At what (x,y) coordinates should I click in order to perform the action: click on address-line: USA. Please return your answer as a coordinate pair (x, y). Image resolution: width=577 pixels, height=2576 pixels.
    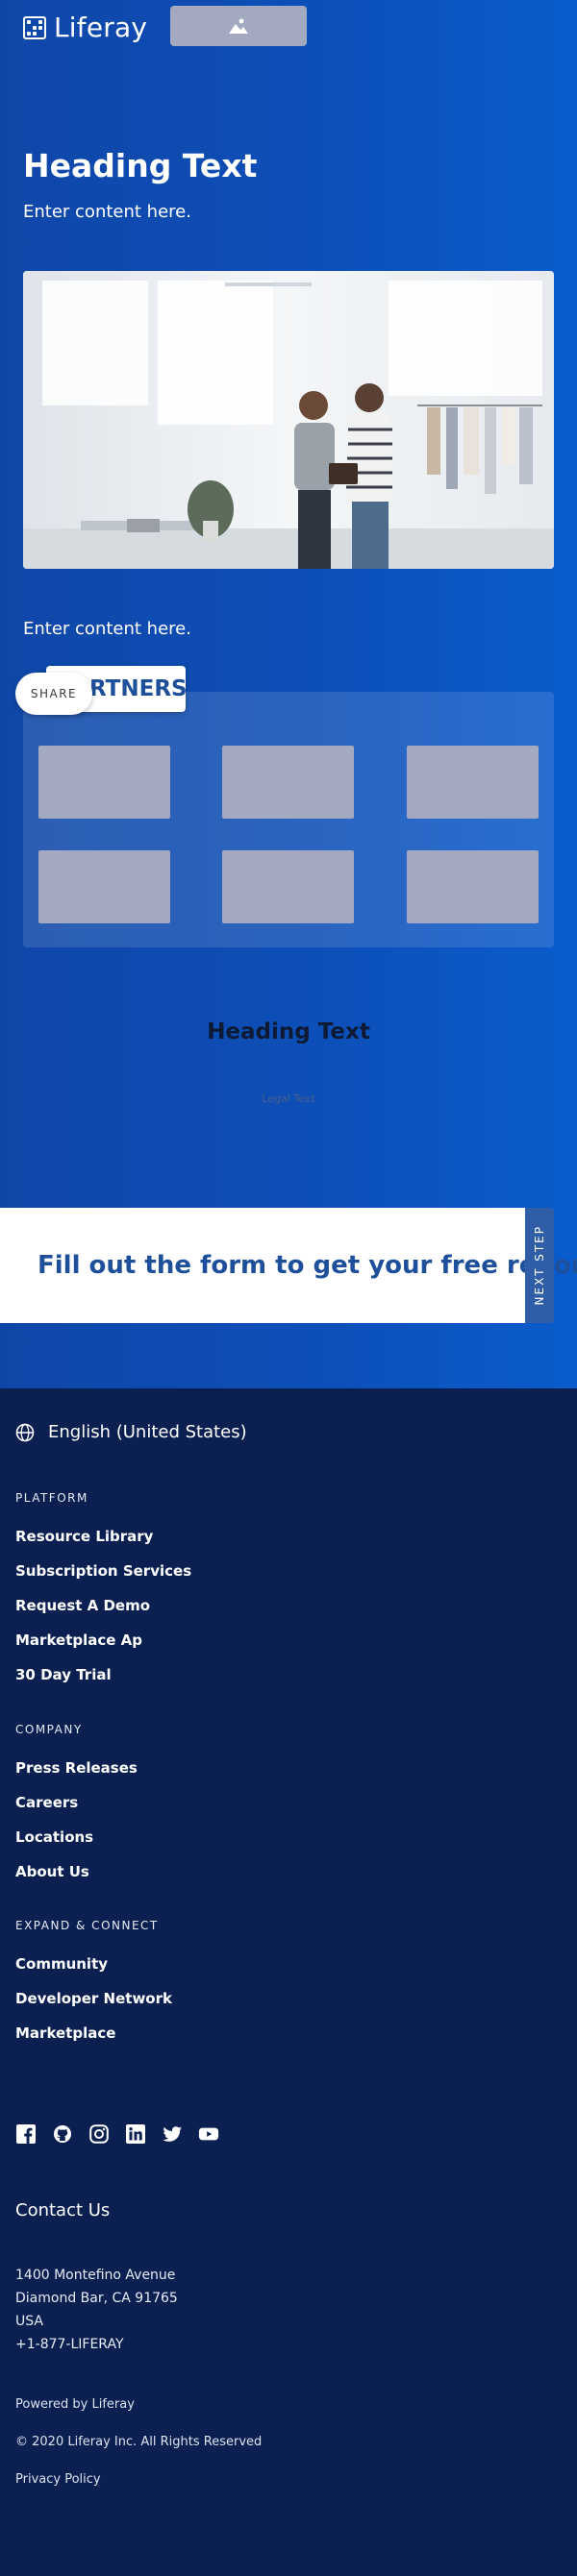
    Looking at the image, I should click on (29, 2321).